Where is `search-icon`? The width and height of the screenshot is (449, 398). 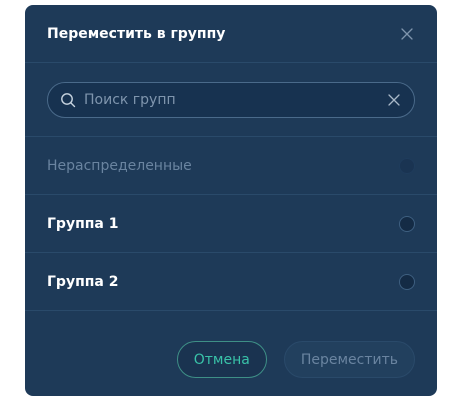 search-icon is located at coordinates (68, 100).